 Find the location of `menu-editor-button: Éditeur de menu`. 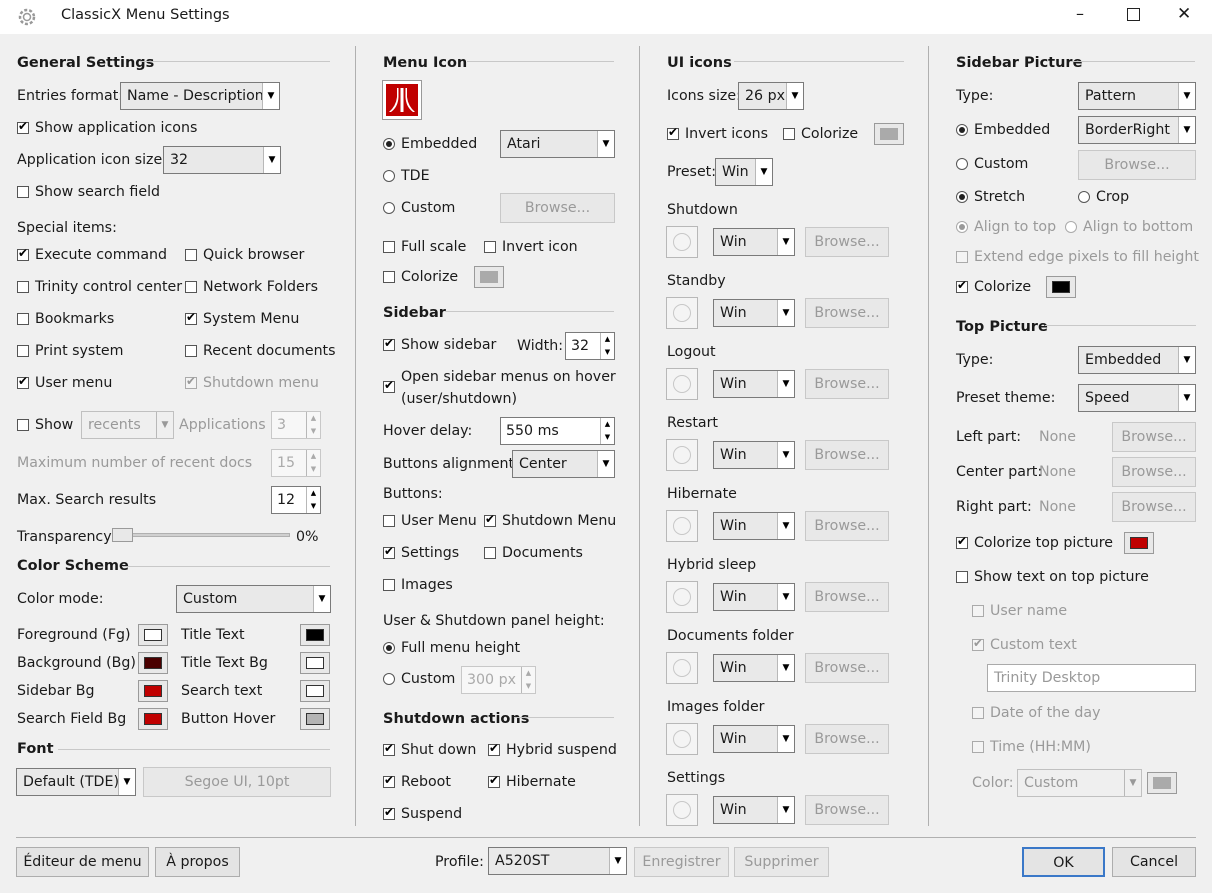

menu-editor-button: Éditeur de menu is located at coordinates (82, 862).